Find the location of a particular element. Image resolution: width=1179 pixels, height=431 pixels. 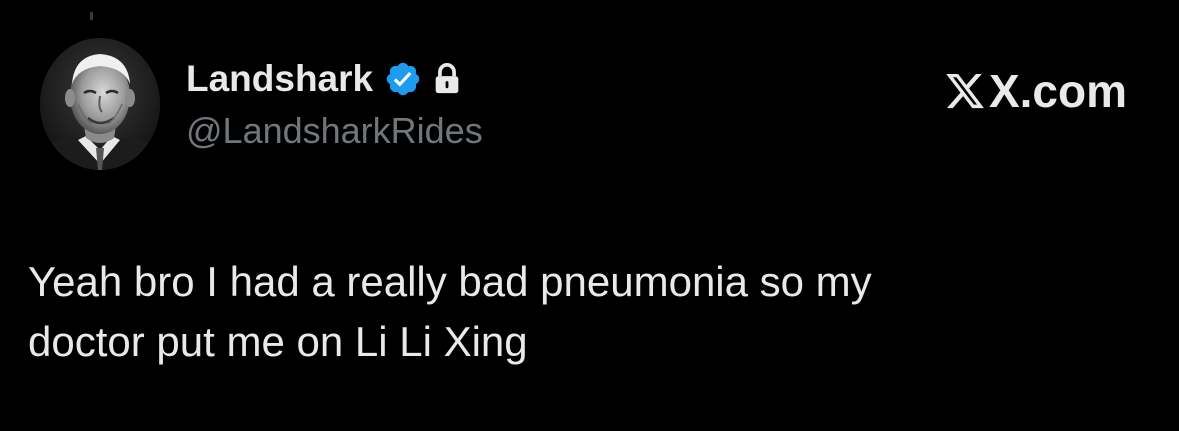

display-name: Landshark is located at coordinates (279, 79).